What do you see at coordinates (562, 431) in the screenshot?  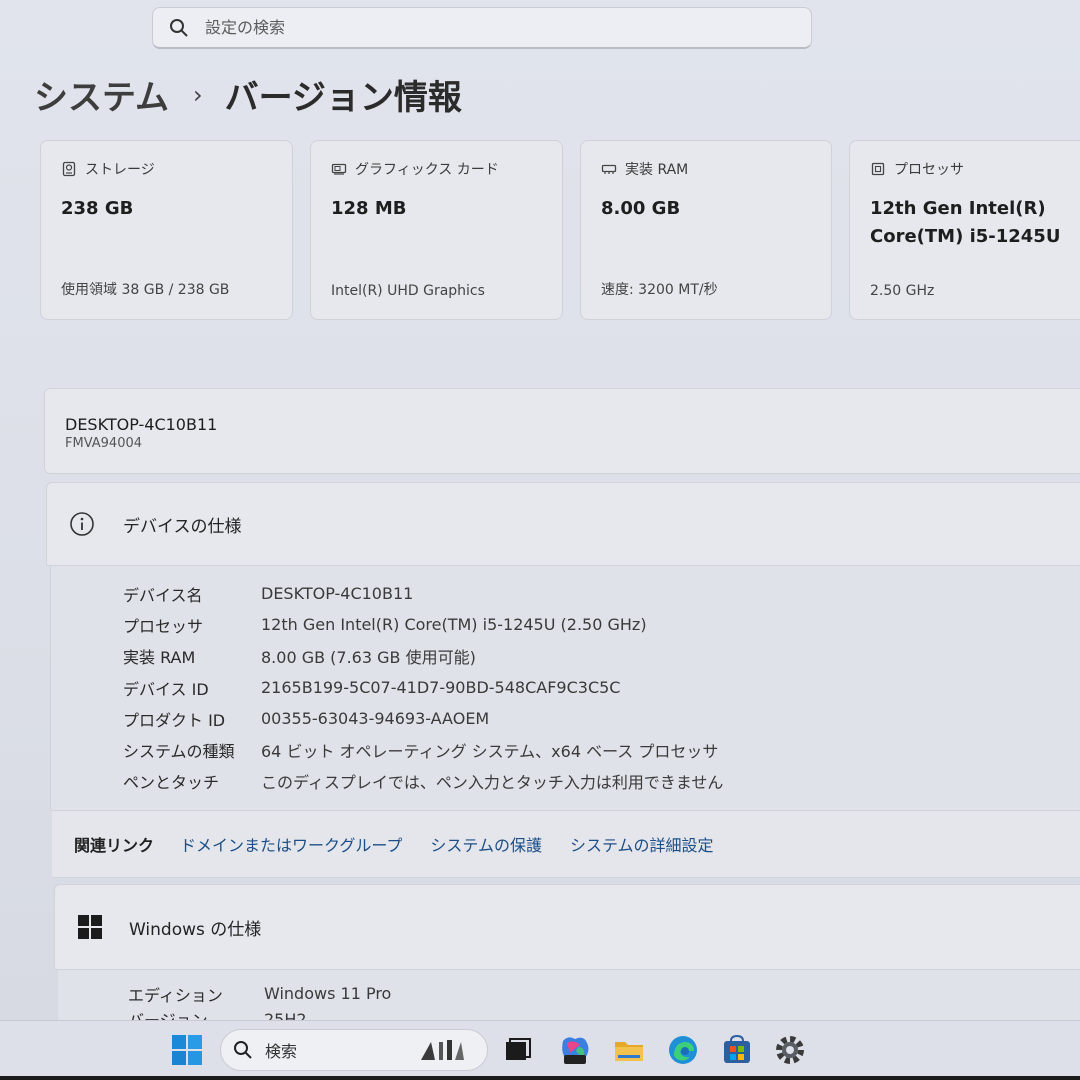 I see `device-name-panel: DESKTOP-4C10B11 FMVA94004` at bounding box center [562, 431].